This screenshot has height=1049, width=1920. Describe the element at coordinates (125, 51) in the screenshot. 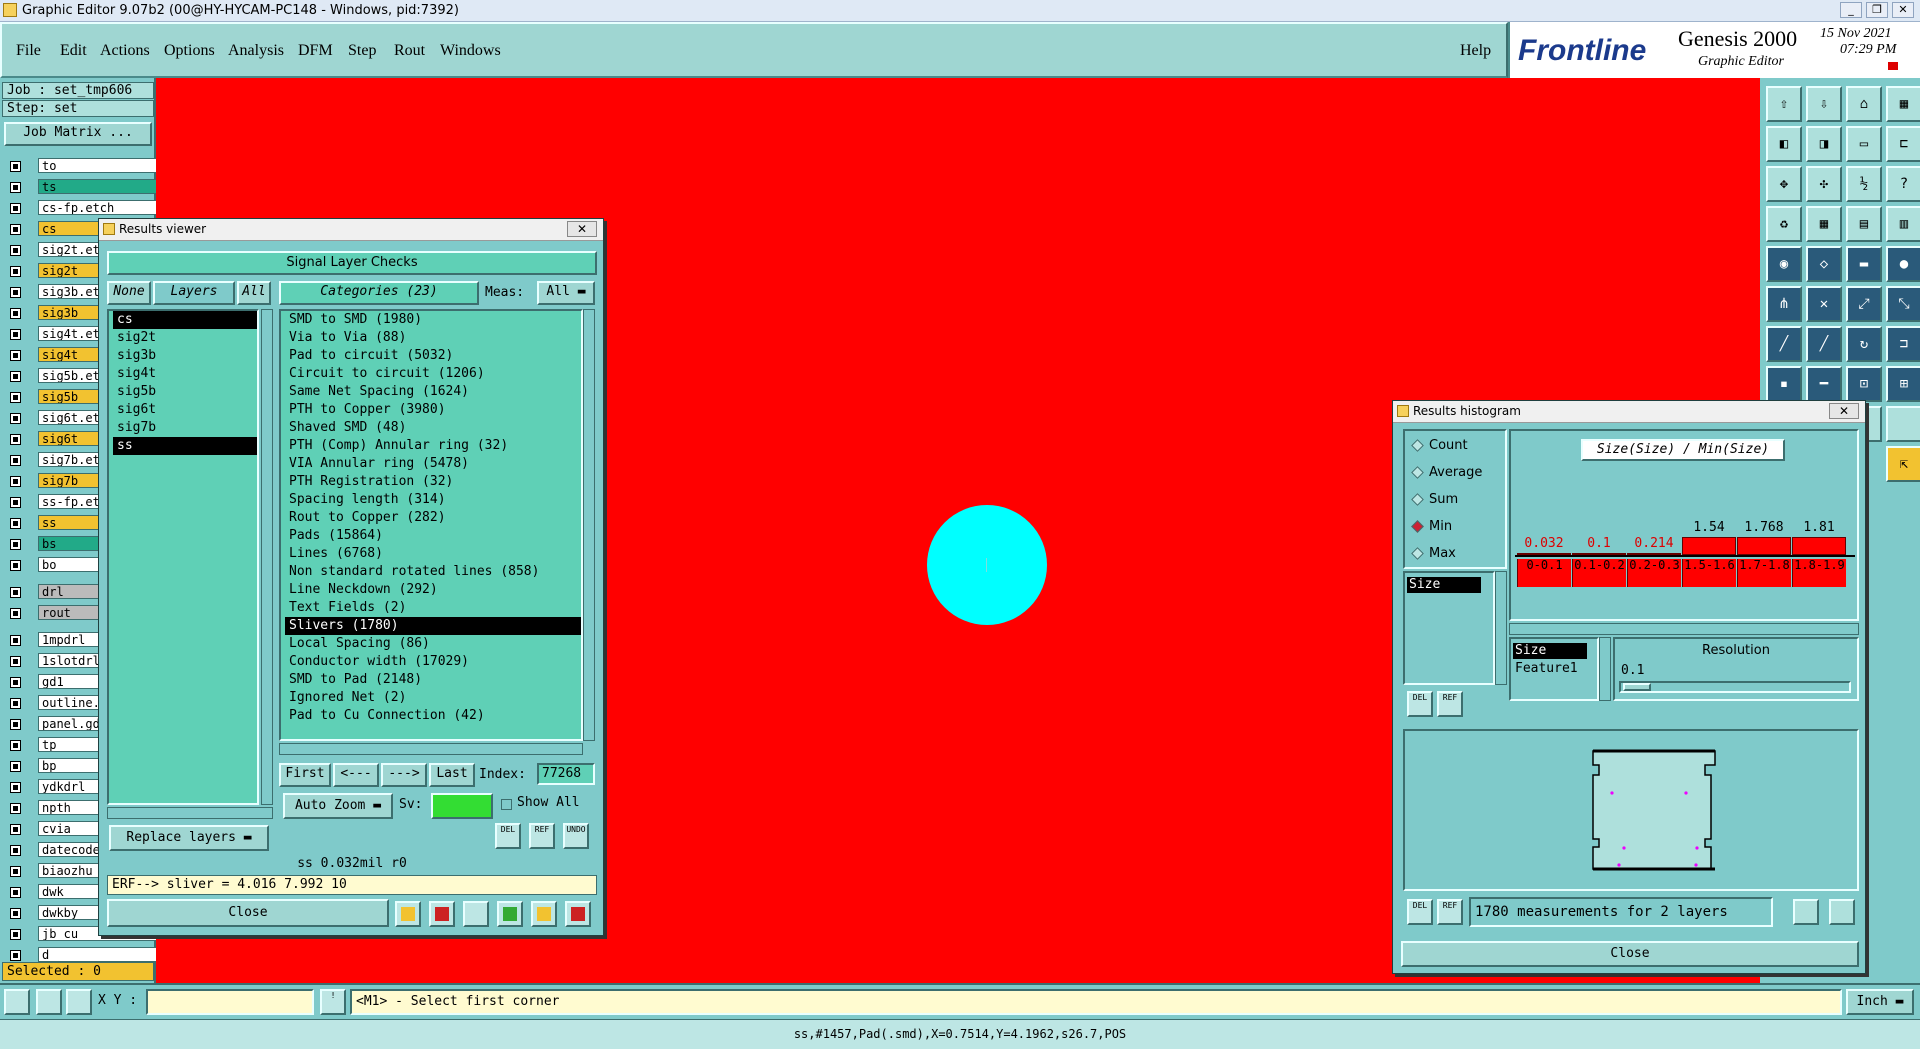

I see `menu-actions: Actions` at that location.